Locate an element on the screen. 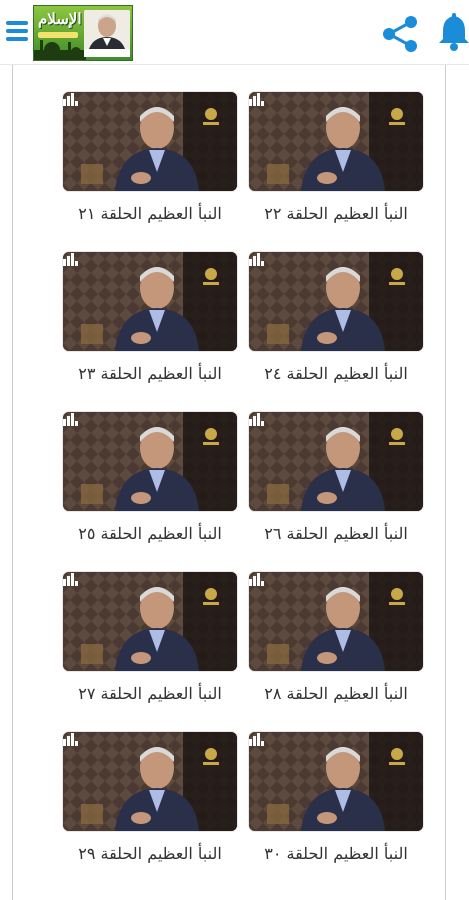  episode-card: النبأ العظيم الحلقة ٢١ is located at coordinates (156, 172).